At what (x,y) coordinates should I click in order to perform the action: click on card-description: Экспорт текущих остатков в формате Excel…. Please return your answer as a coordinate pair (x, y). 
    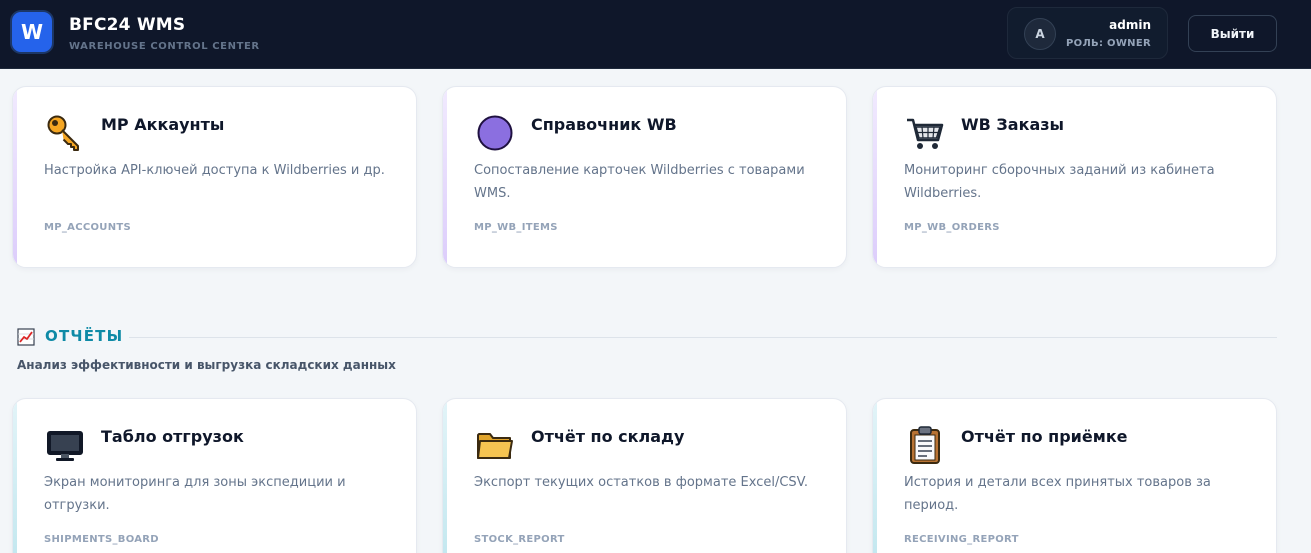
    Looking at the image, I should click on (641, 482).